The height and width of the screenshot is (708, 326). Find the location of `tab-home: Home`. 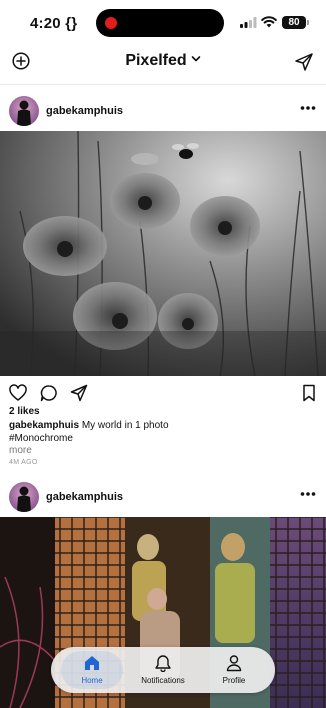

tab-home: Home is located at coordinates (92, 670).